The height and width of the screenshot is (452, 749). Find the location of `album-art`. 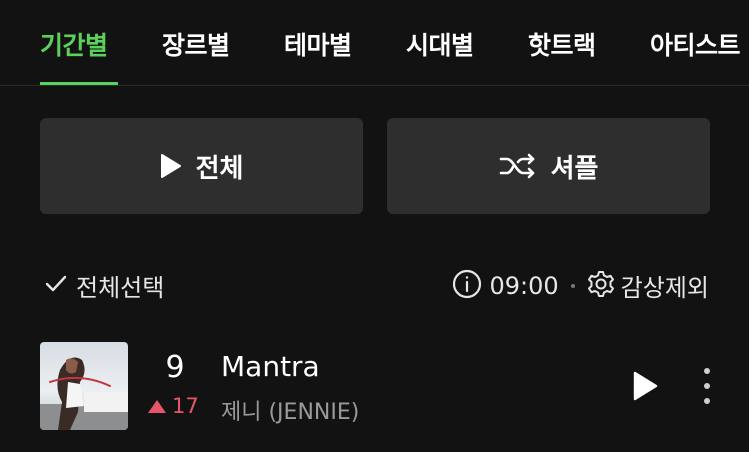

album-art is located at coordinates (84, 386).